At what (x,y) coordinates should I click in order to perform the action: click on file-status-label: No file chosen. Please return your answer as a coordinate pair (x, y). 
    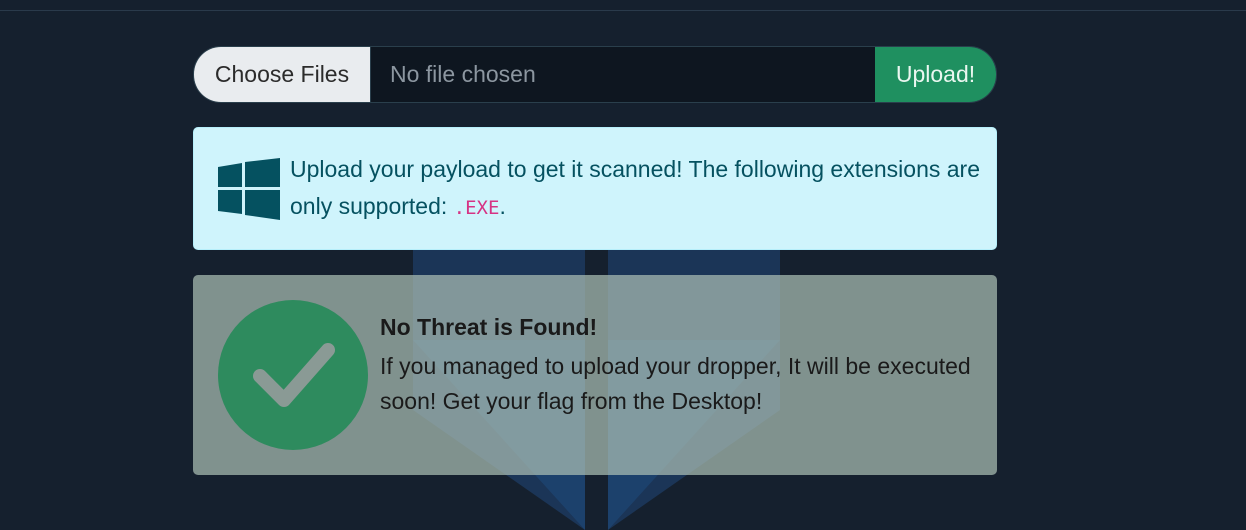
    Looking at the image, I should click on (623, 74).